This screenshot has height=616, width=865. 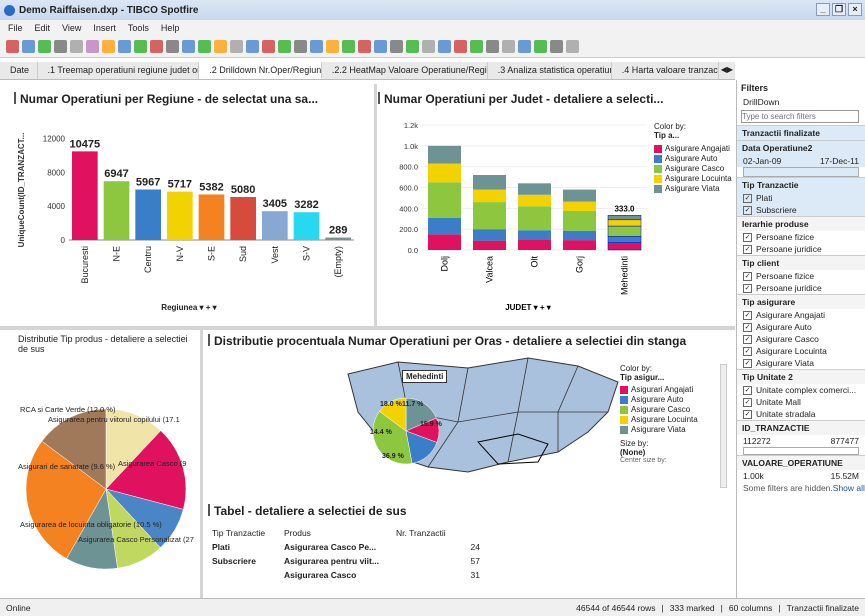 I want to click on filter-tip-client: Tip client, so click(x=801, y=262).